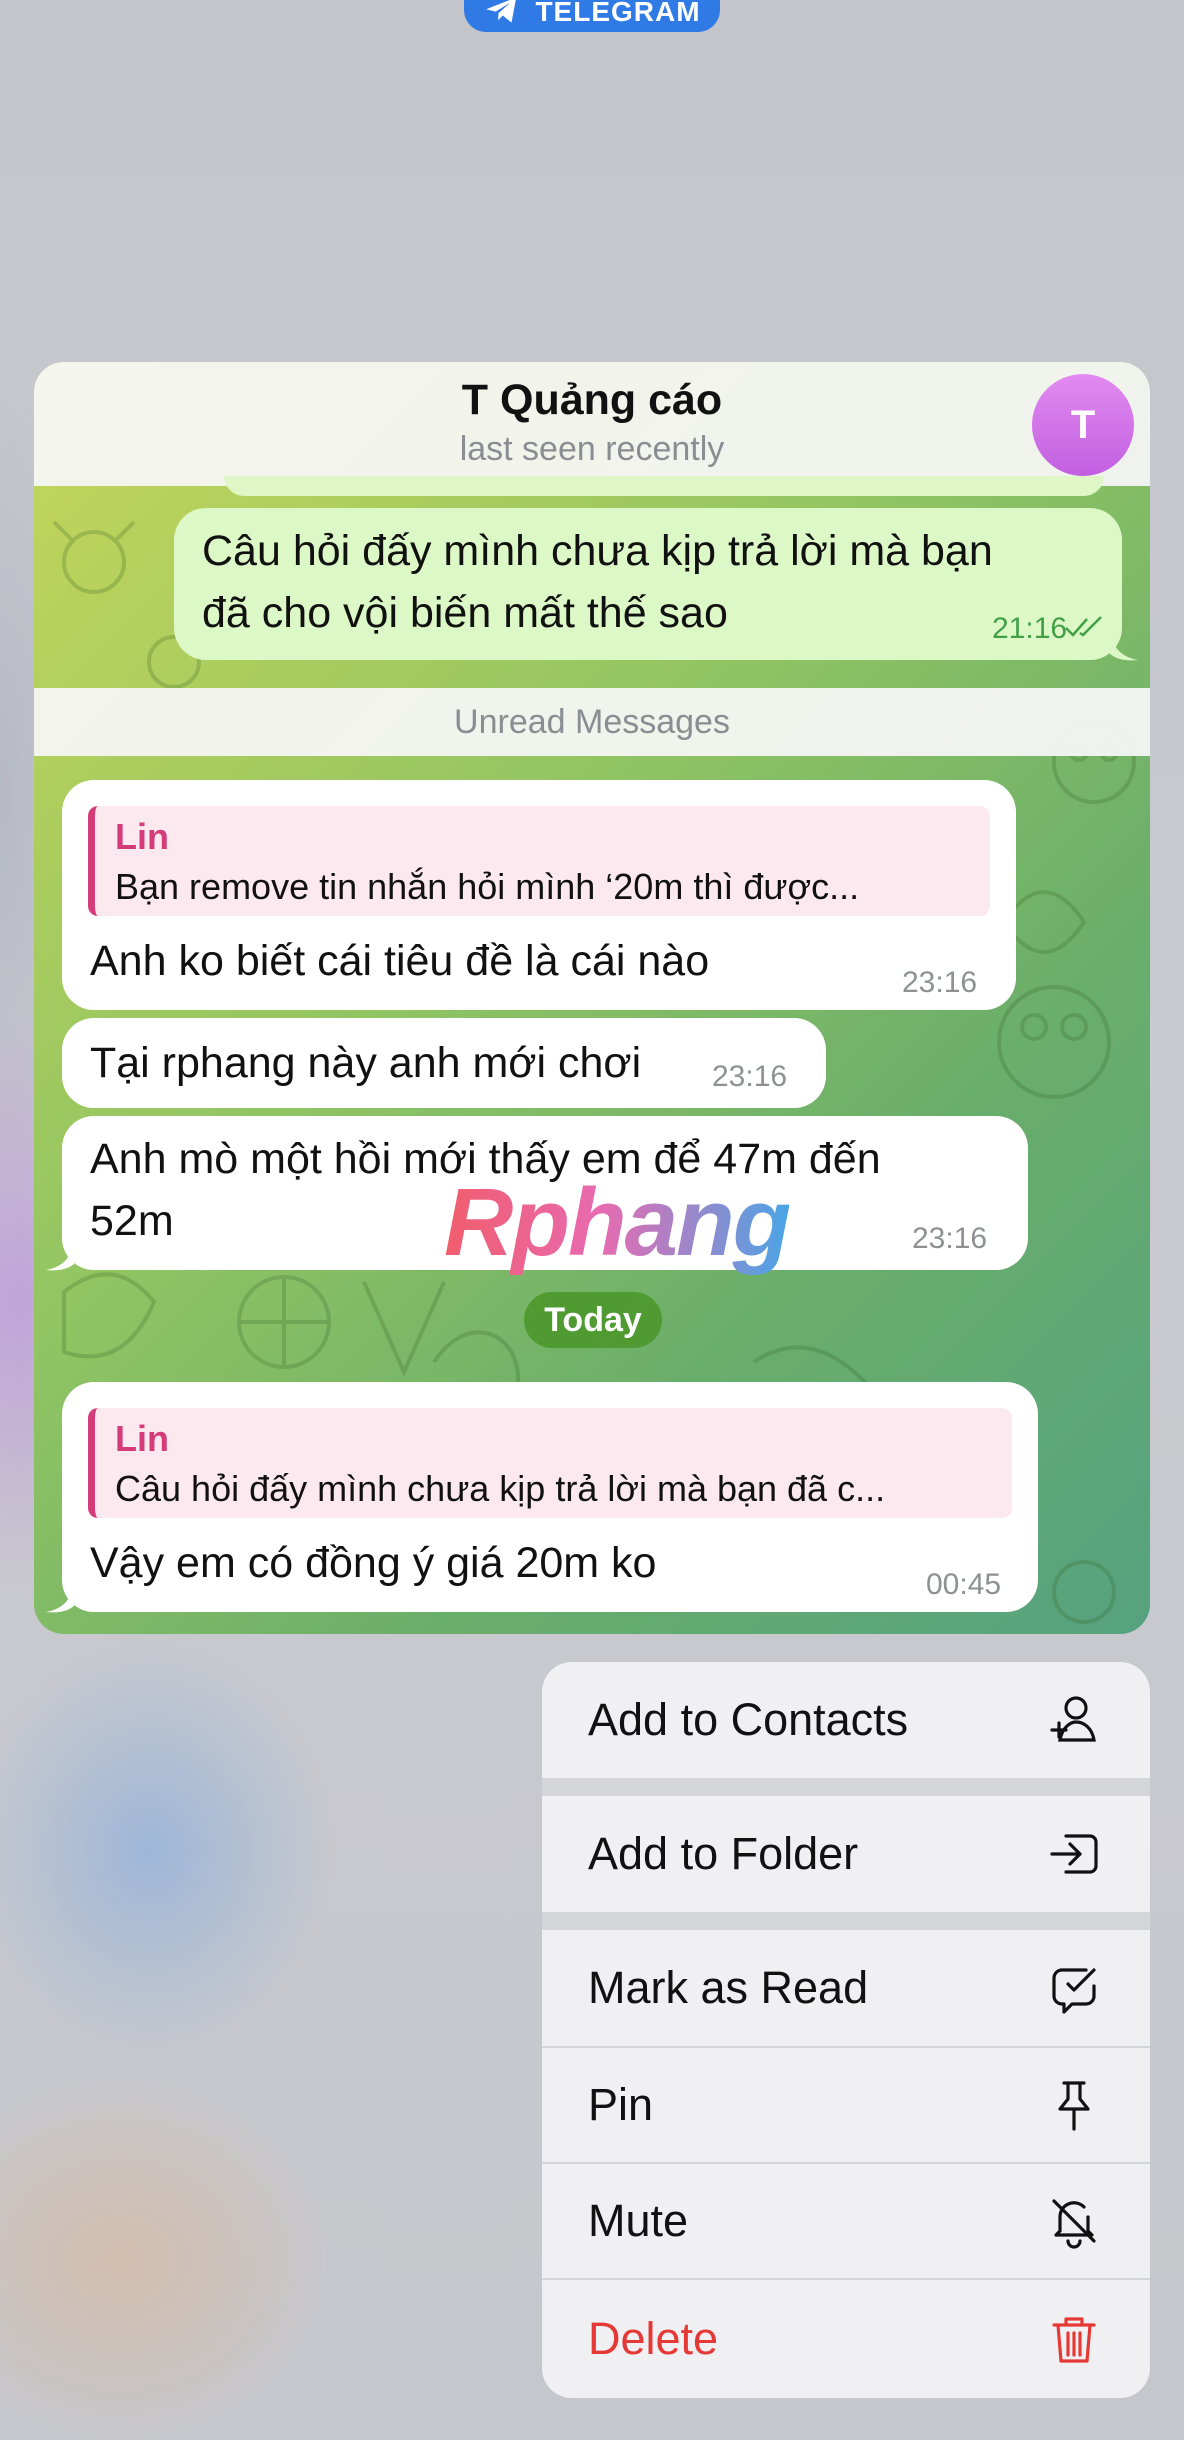 Image resolution: width=1184 pixels, height=2440 pixels. I want to click on date-separator: Today, so click(593, 1320).